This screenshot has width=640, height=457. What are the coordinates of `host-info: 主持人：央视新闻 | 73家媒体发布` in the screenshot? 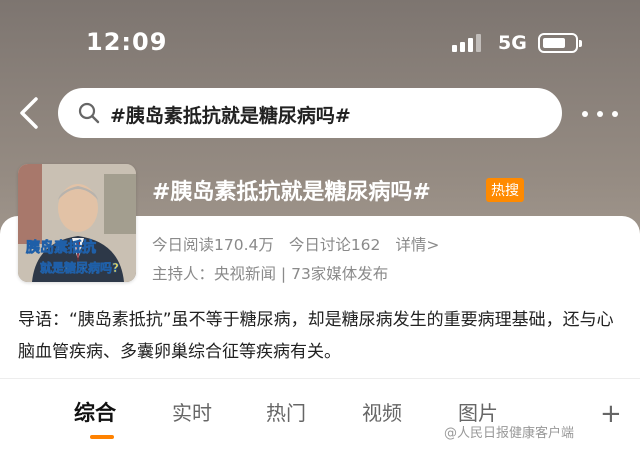 It's located at (270, 274).